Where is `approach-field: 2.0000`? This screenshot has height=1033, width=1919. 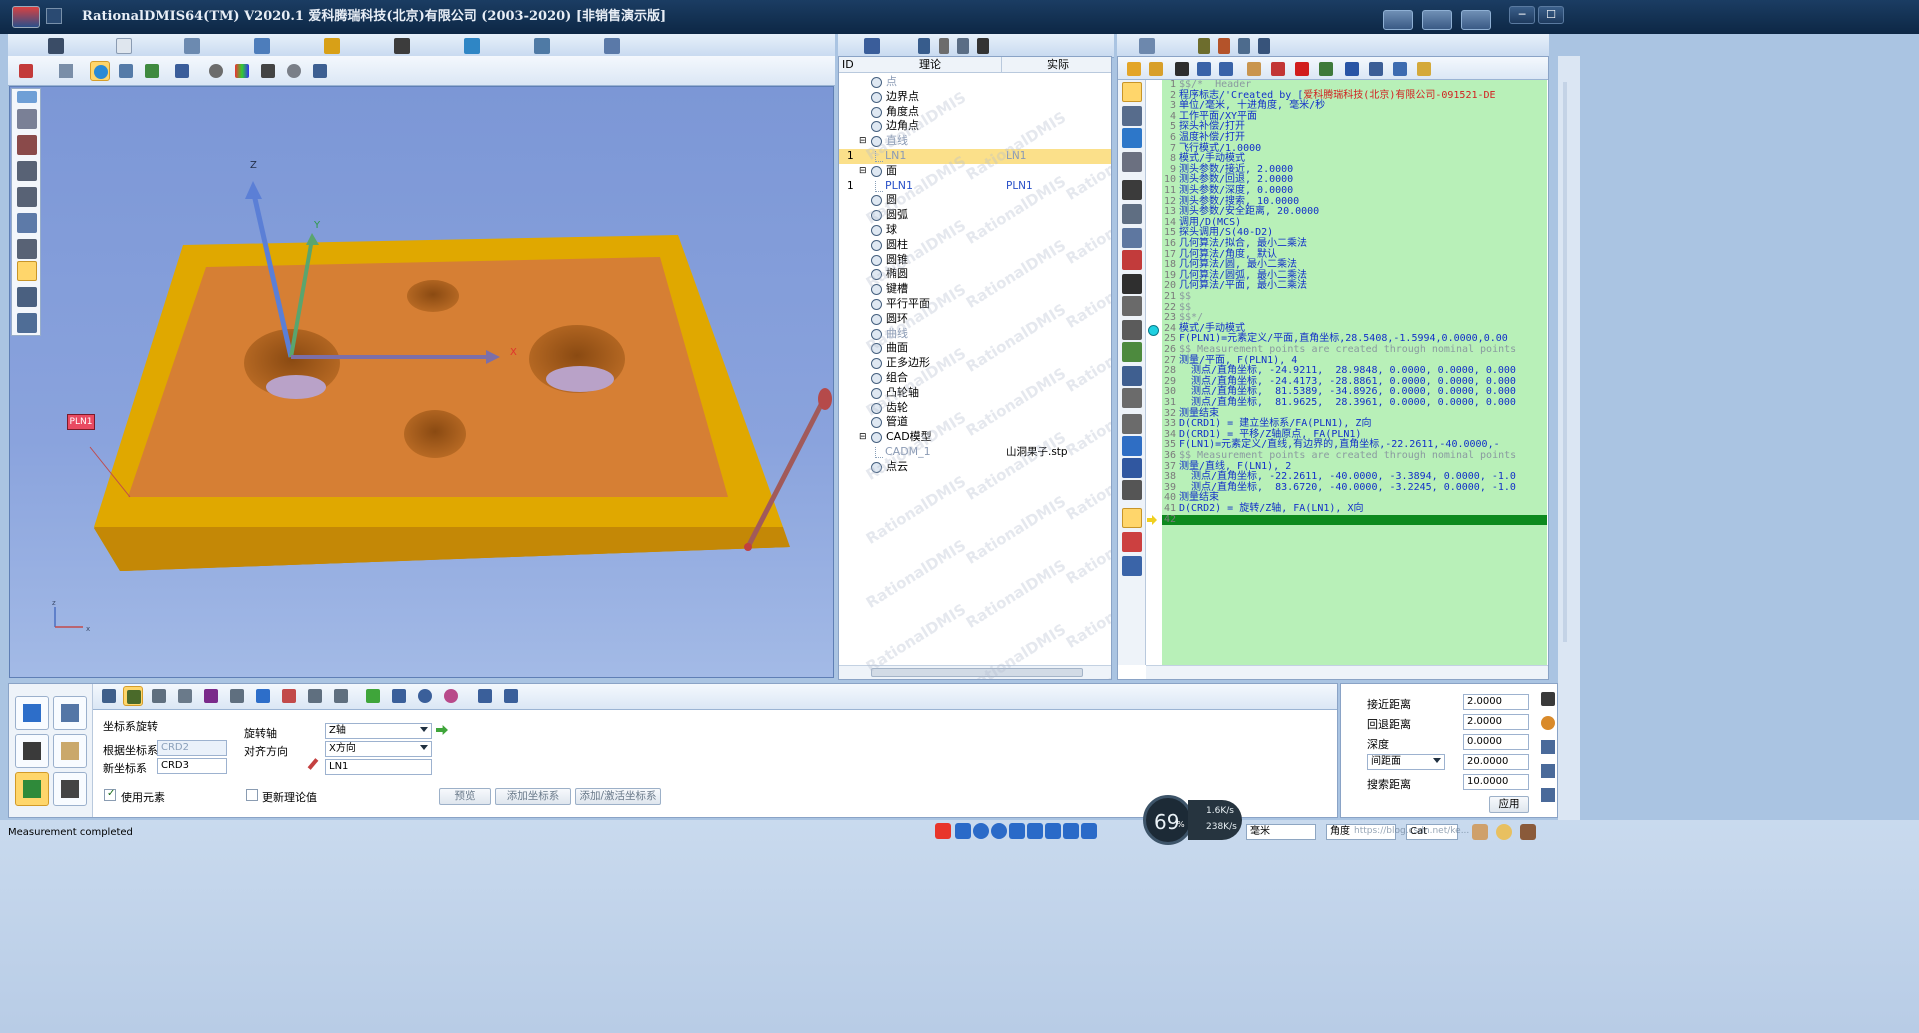 approach-field: 2.0000 is located at coordinates (1496, 702).